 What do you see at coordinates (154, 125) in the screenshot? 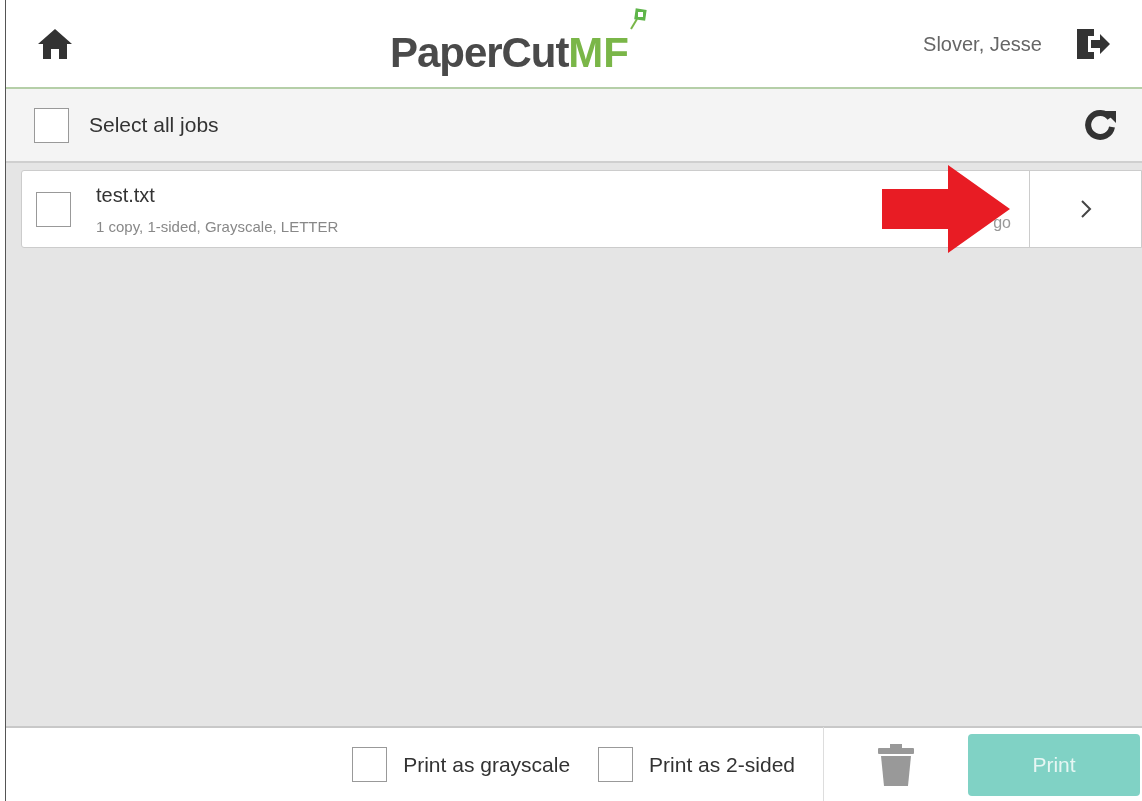
I see `select-all-label: Select all jobs` at bounding box center [154, 125].